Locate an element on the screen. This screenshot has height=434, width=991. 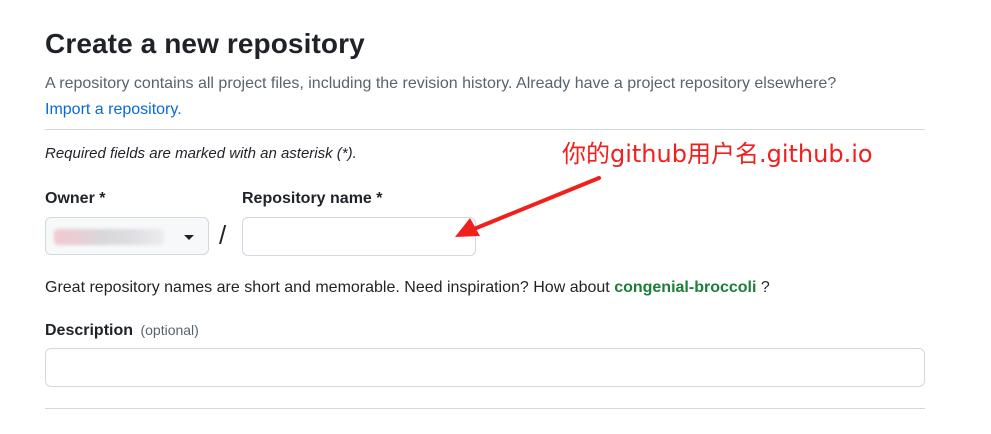
arrow-icon is located at coordinates (528, 206).